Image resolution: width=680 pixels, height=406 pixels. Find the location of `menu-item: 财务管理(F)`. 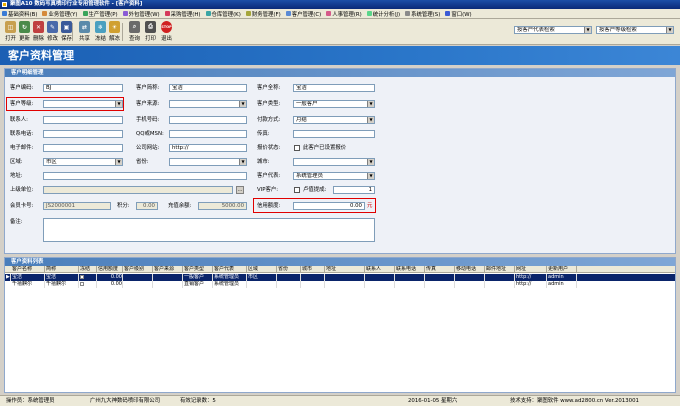

menu-item: 财务管理(F) is located at coordinates (263, 14).